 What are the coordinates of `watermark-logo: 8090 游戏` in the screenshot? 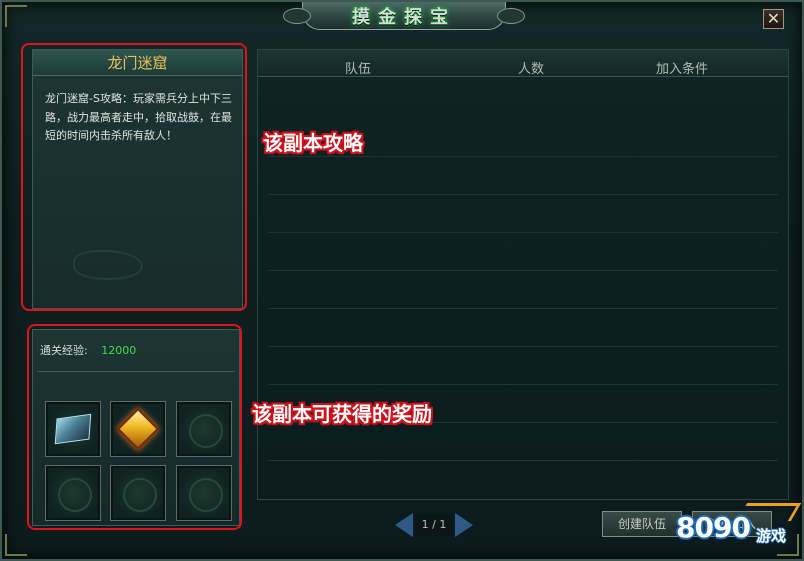 It's located at (739, 530).